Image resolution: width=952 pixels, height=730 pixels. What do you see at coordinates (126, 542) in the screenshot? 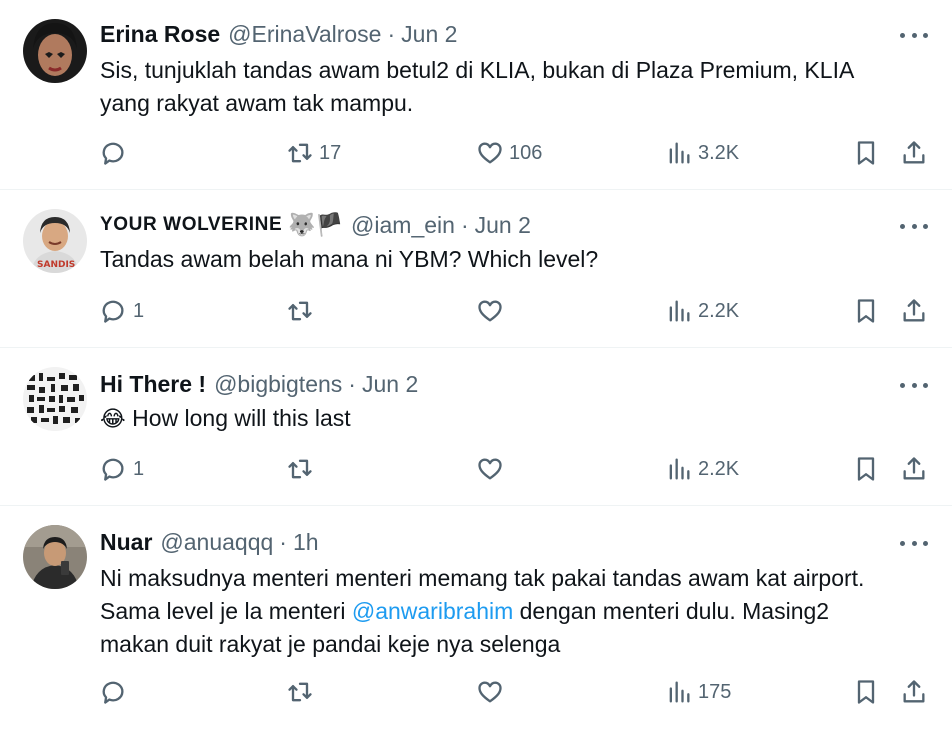
I see `display-name: Nuar` at bounding box center [126, 542].